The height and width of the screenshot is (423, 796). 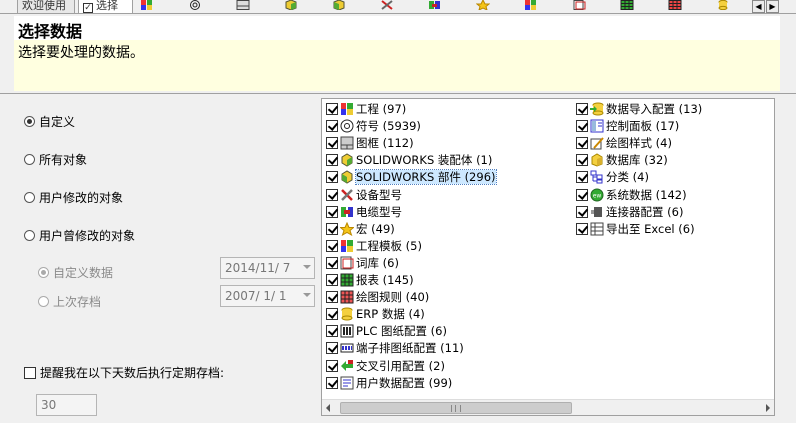 What do you see at coordinates (579, 5) in the screenshot?
I see `library-icon` at bounding box center [579, 5].